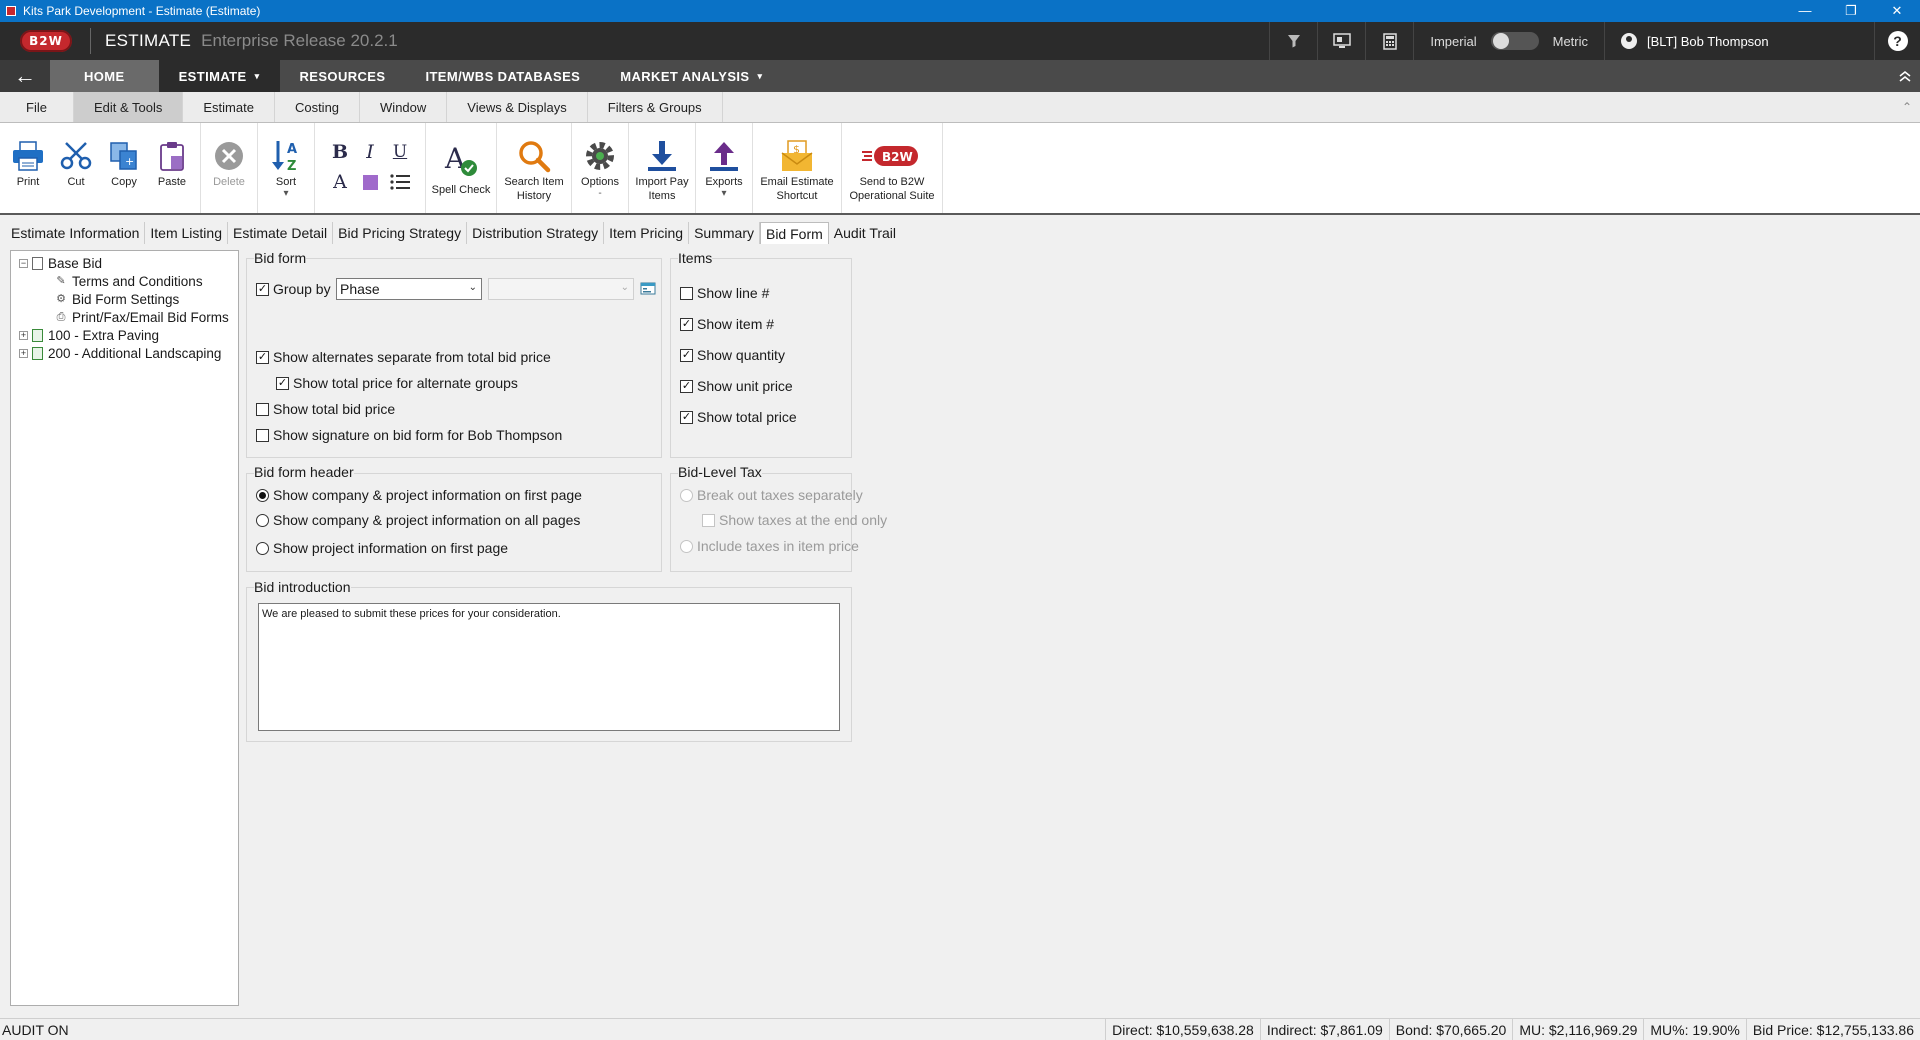 Image resolution: width=1920 pixels, height=1040 pixels. Describe the element at coordinates (262, 548) in the screenshot. I see `header-project-only-radio` at that location.